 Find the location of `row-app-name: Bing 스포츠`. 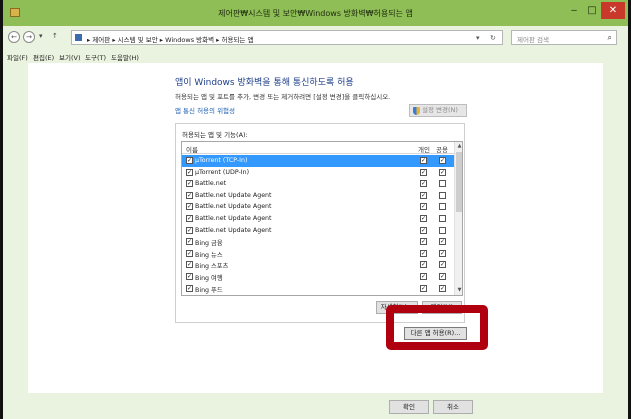

row-app-name: Bing 스포츠 is located at coordinates (212, 267).